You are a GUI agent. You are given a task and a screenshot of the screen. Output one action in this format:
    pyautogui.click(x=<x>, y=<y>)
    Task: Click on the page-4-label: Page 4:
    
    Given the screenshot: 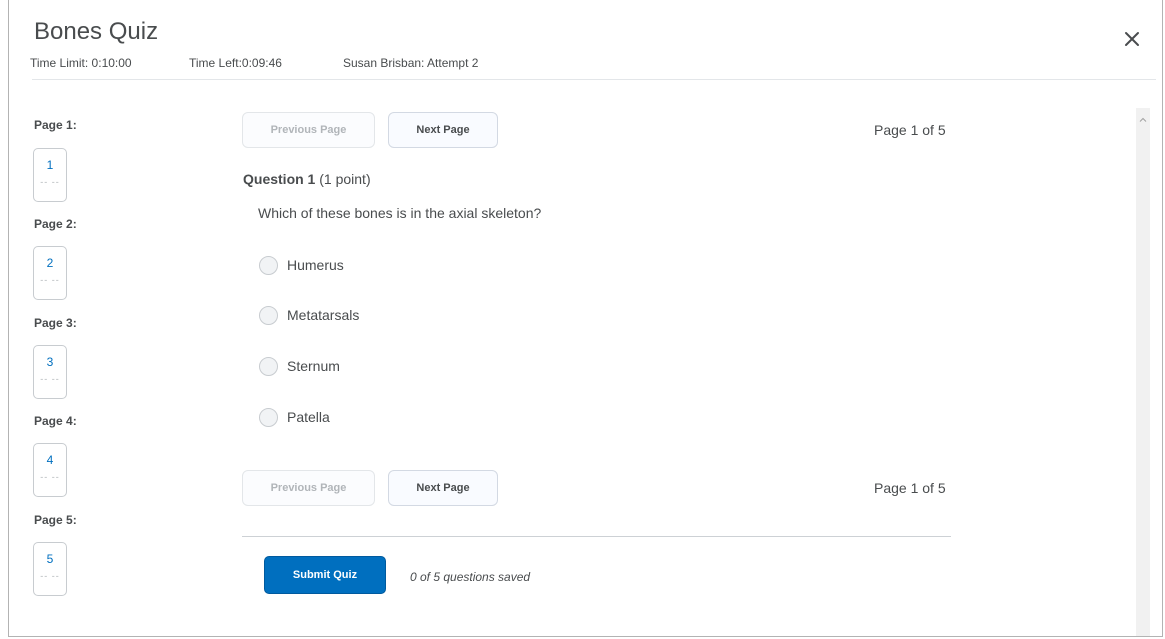 What is the action you would take?
    pyautogui.click(x=55, y=421)
    